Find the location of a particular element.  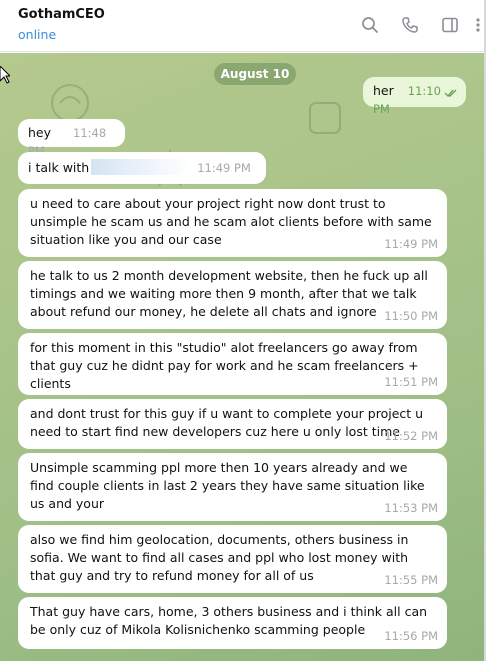

message-bubble-incoming: i talk with 11:49 PM is located at coordinates (142, 168).